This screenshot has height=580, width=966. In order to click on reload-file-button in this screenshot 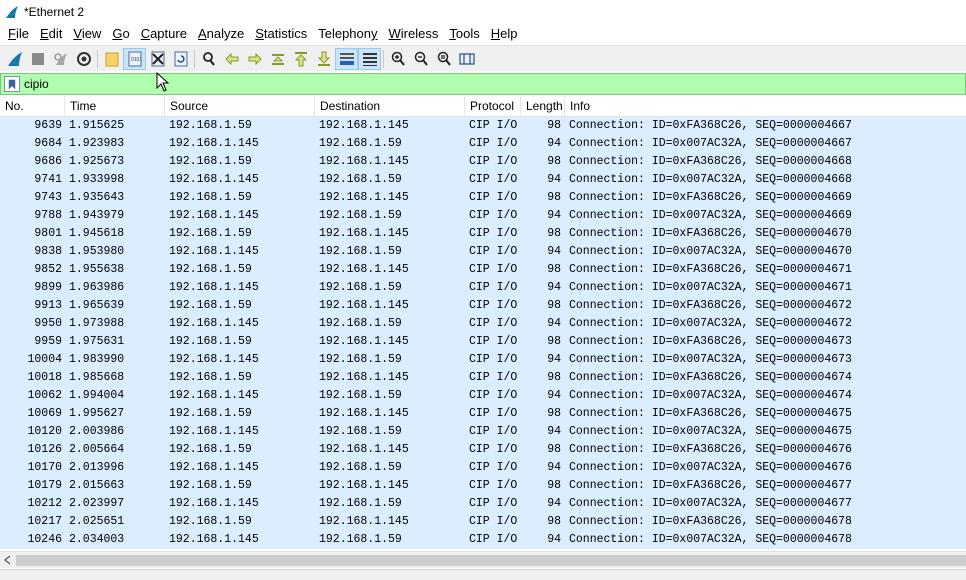, I will do `click(180, 59)`.